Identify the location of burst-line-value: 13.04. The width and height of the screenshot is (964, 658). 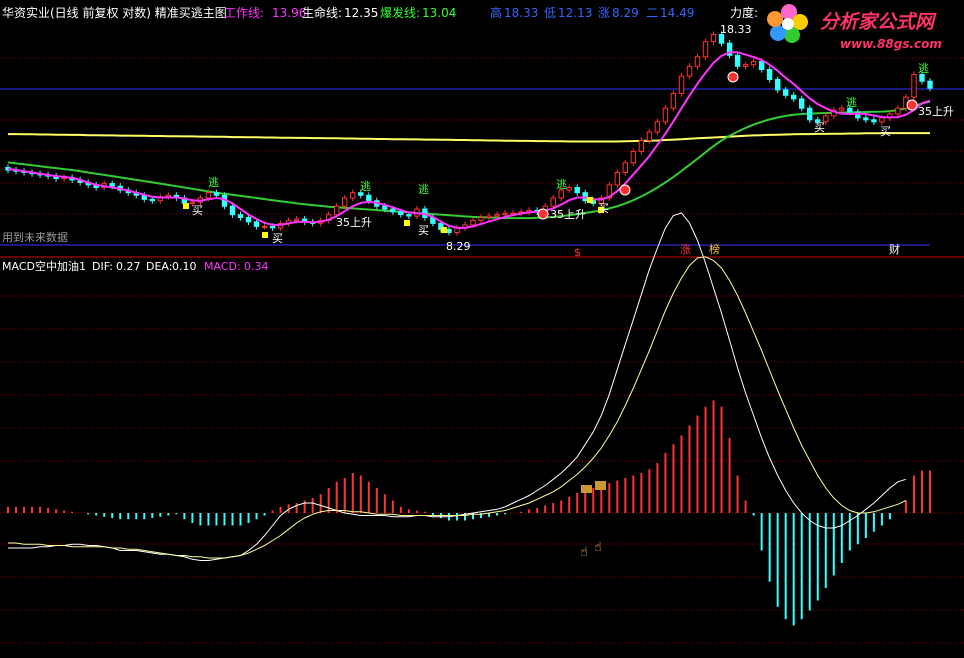
(439, 13).